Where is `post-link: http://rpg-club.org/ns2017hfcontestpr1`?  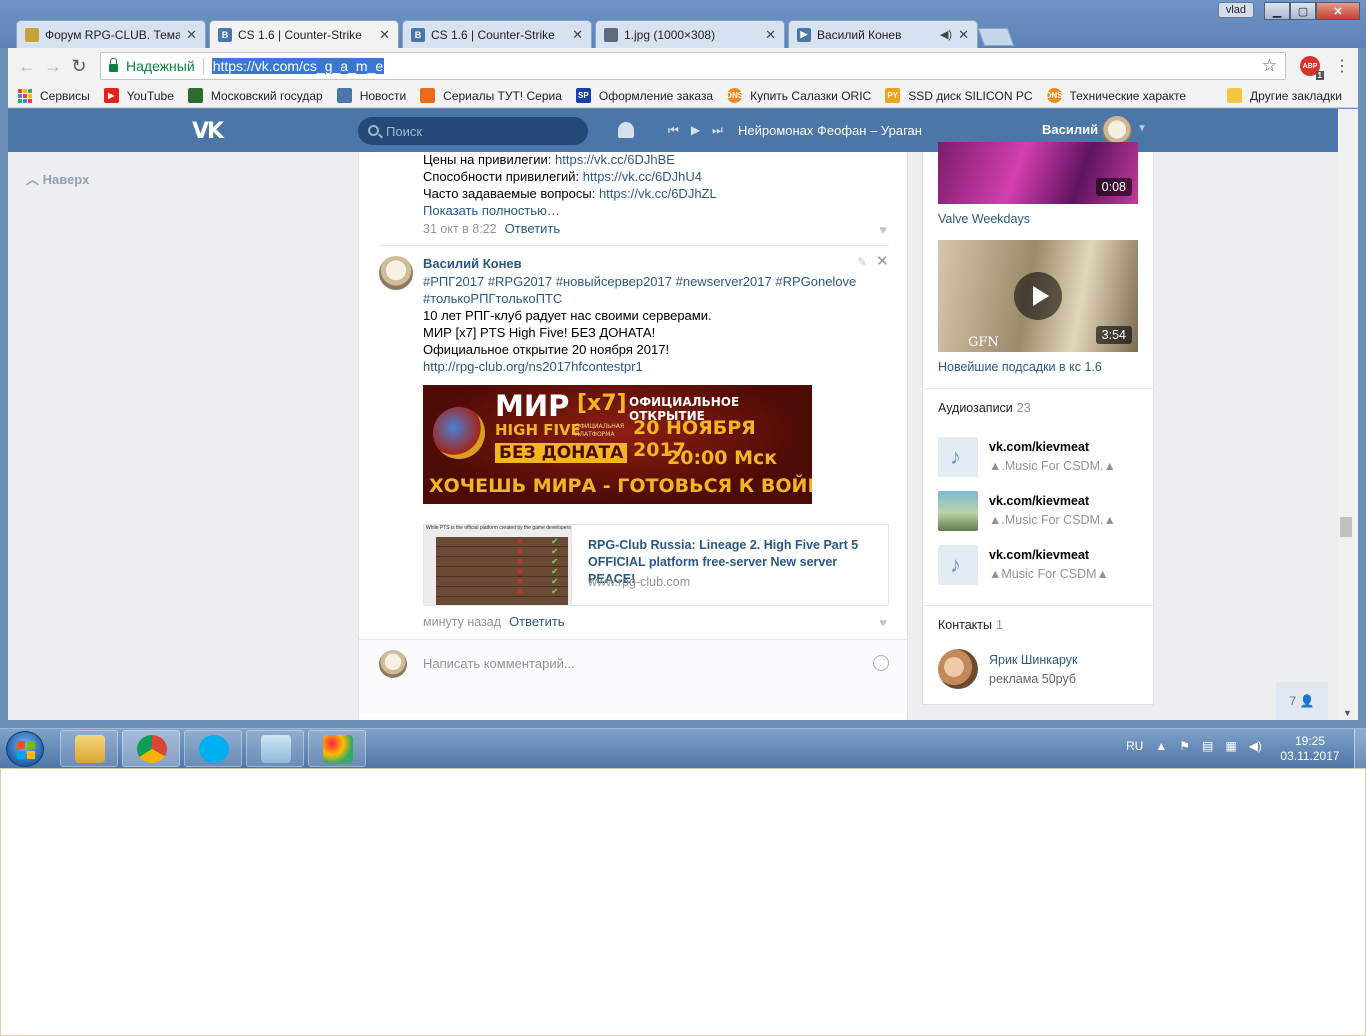
post-link: http://rpg-club.org/ns2017hfcontestpr1 is located at coordinates (533, 366).